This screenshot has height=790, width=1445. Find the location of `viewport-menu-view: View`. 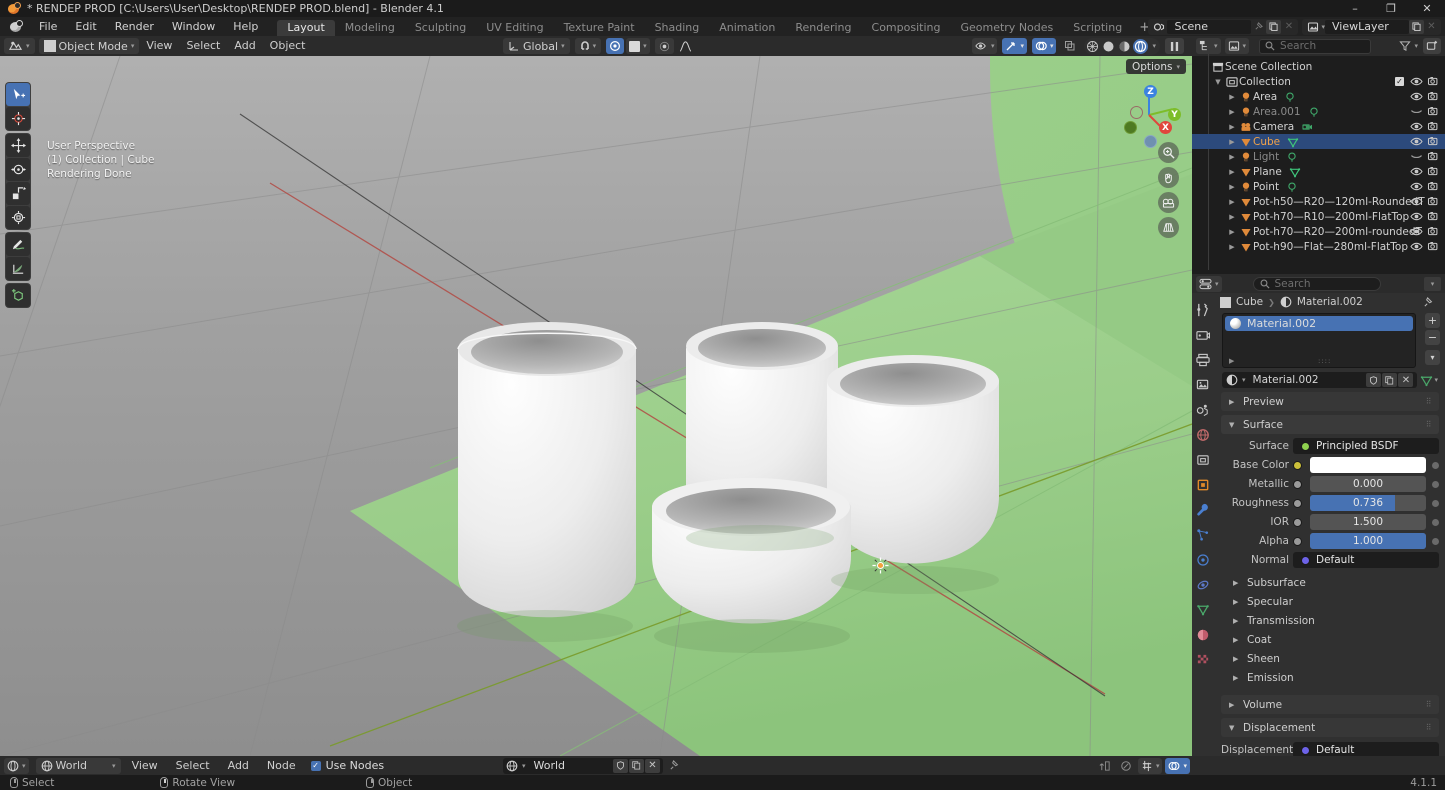

viewport-menu-view: View is located at coordinates (159, 46).